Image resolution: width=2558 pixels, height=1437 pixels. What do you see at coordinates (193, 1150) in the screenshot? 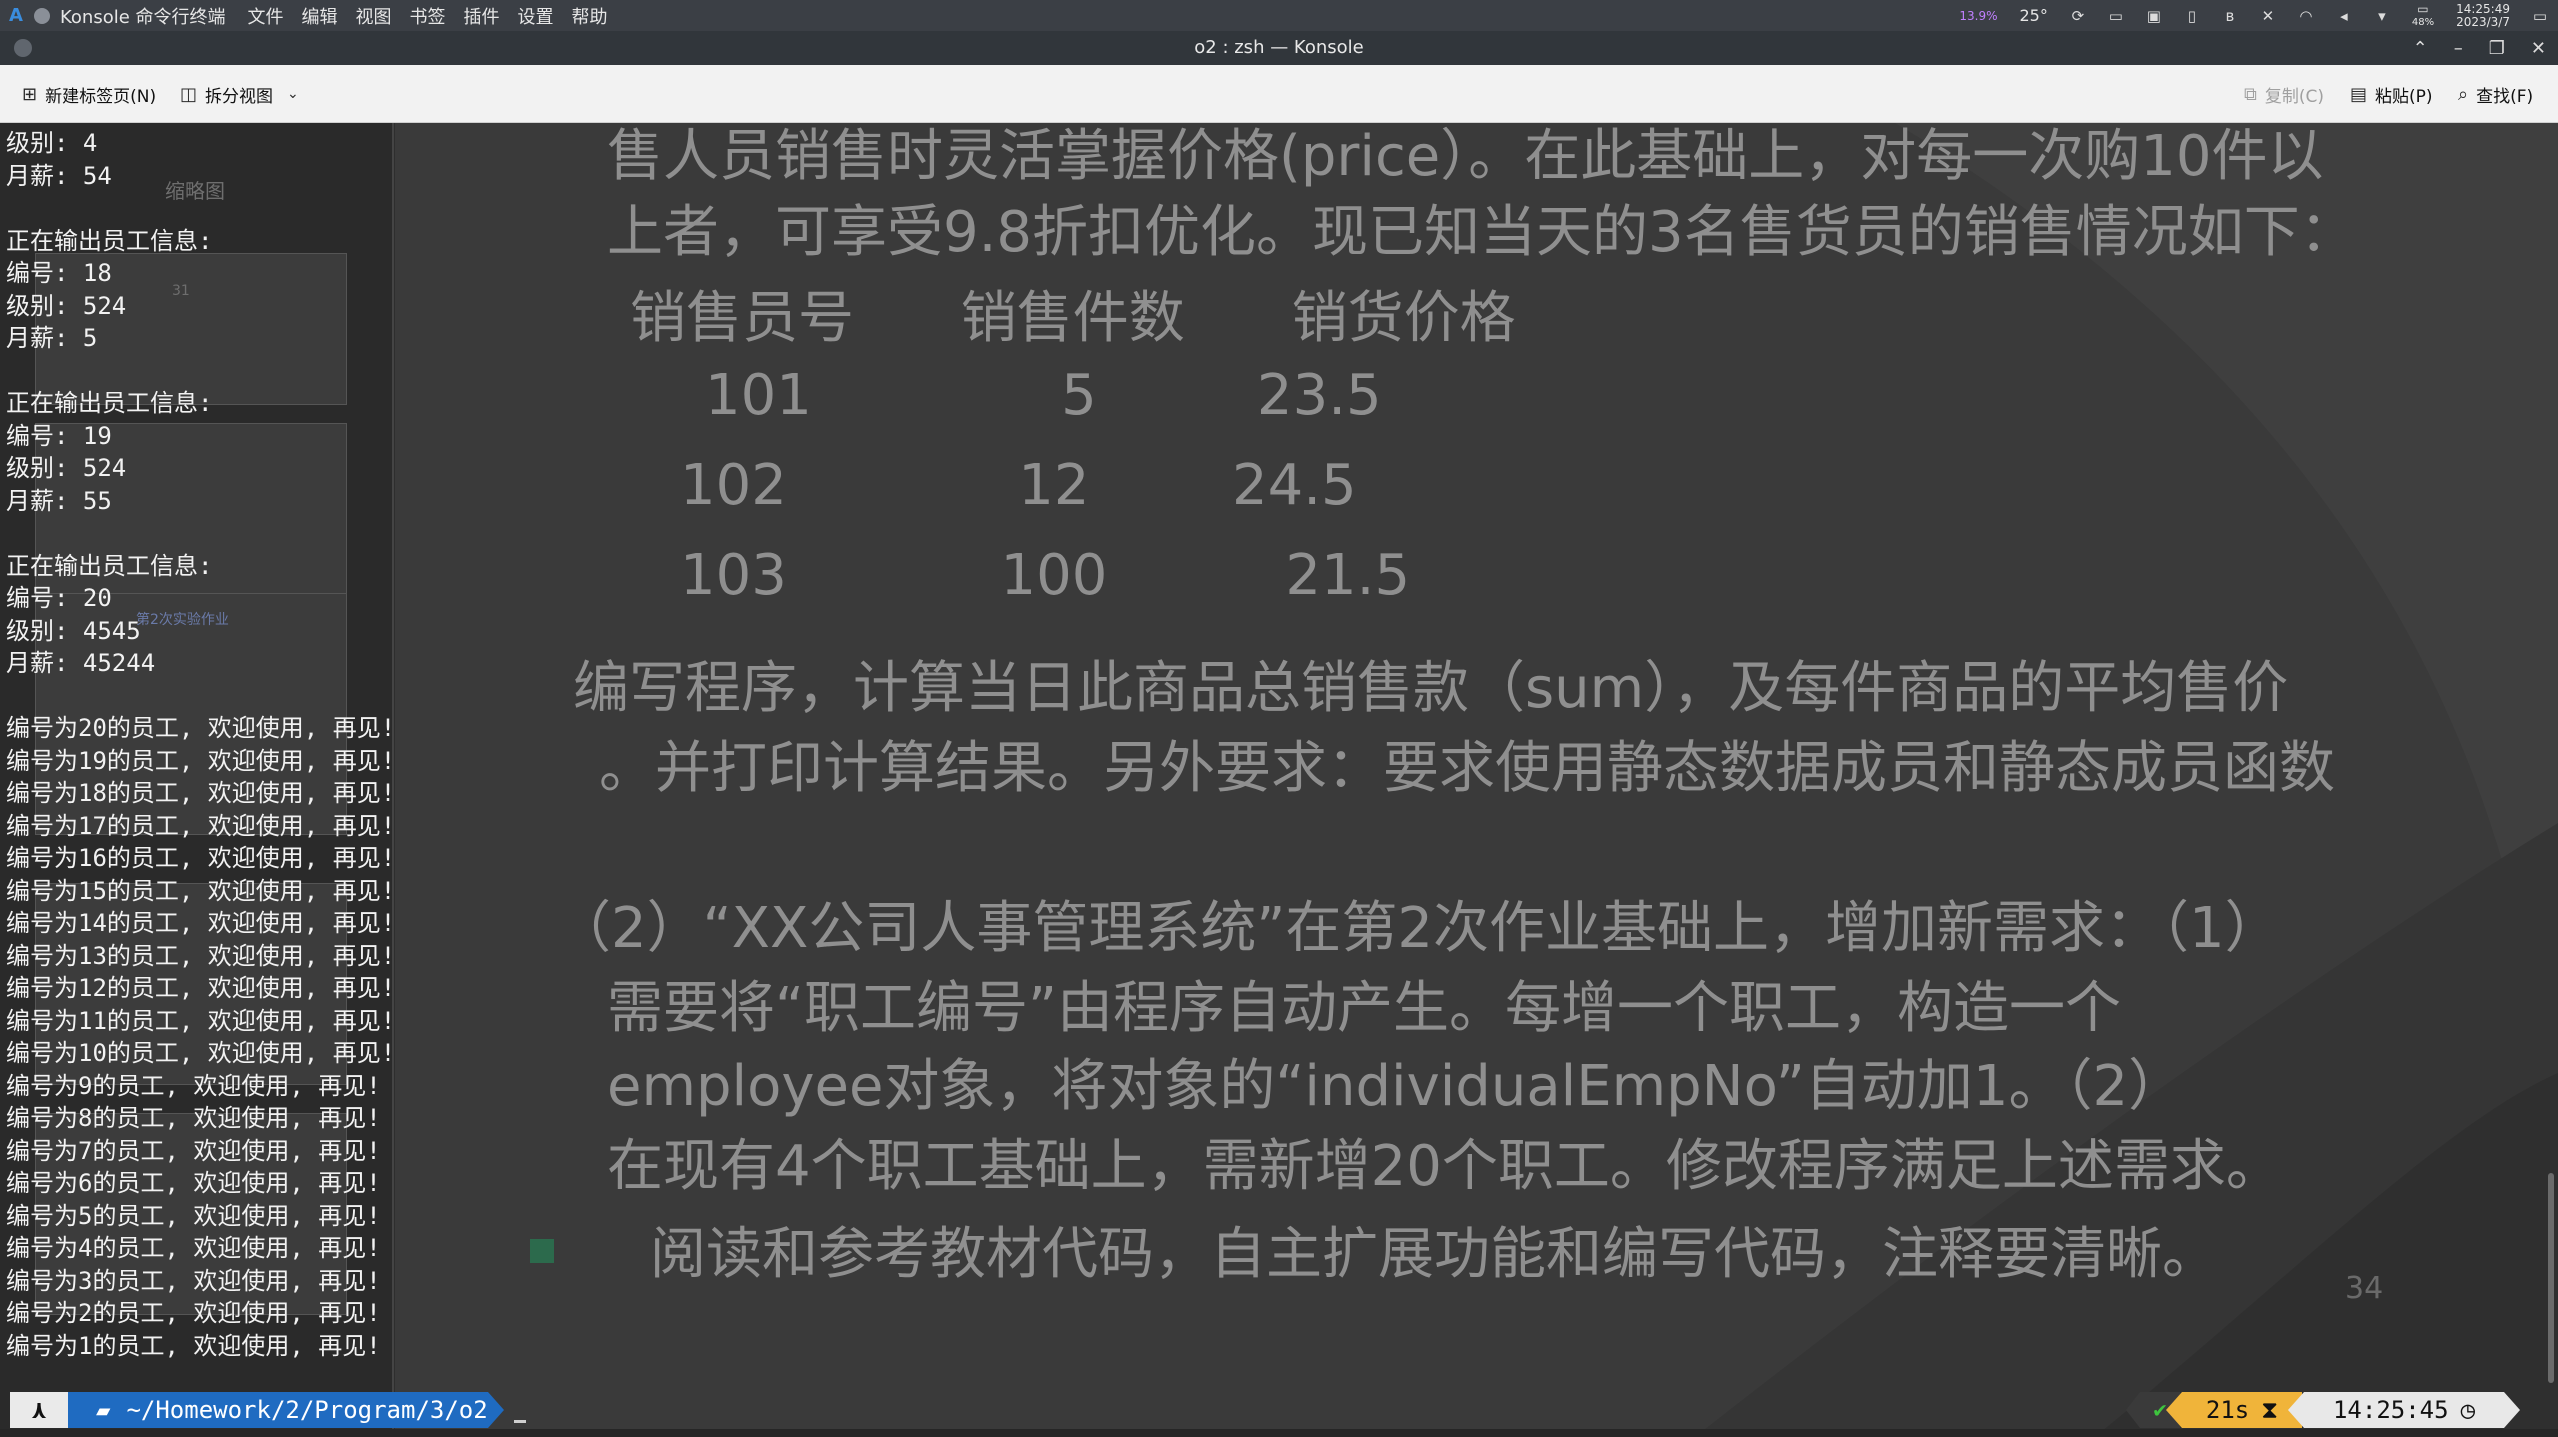
I see `terminal-line: 编号为7的员工, 欢迎使用, 再见!` at bounding box center [193, 1150].